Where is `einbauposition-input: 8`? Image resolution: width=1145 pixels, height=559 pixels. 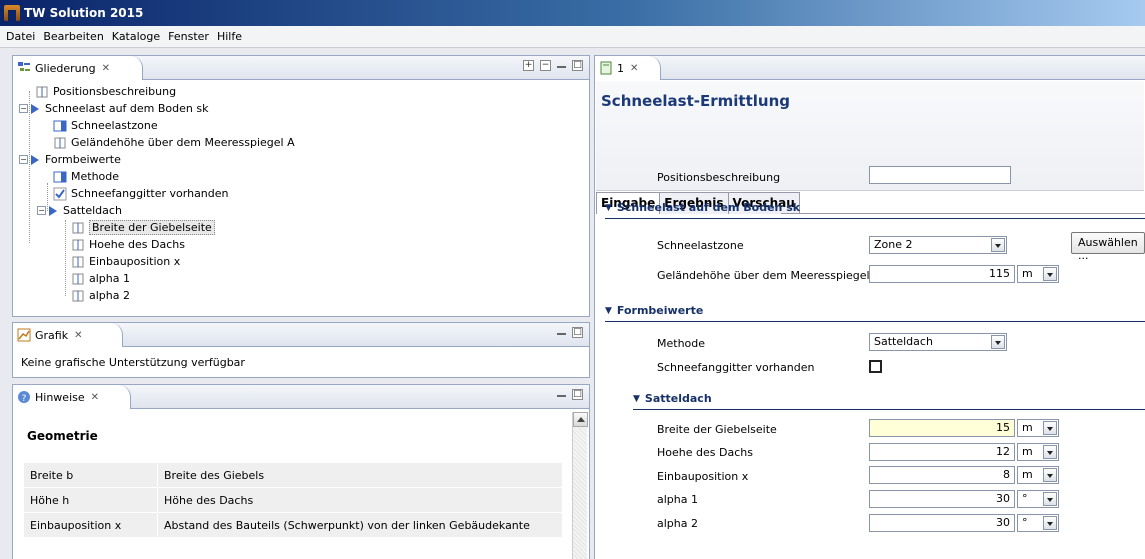 einbauposition-input: 8 is located at coordinates (942, 475).